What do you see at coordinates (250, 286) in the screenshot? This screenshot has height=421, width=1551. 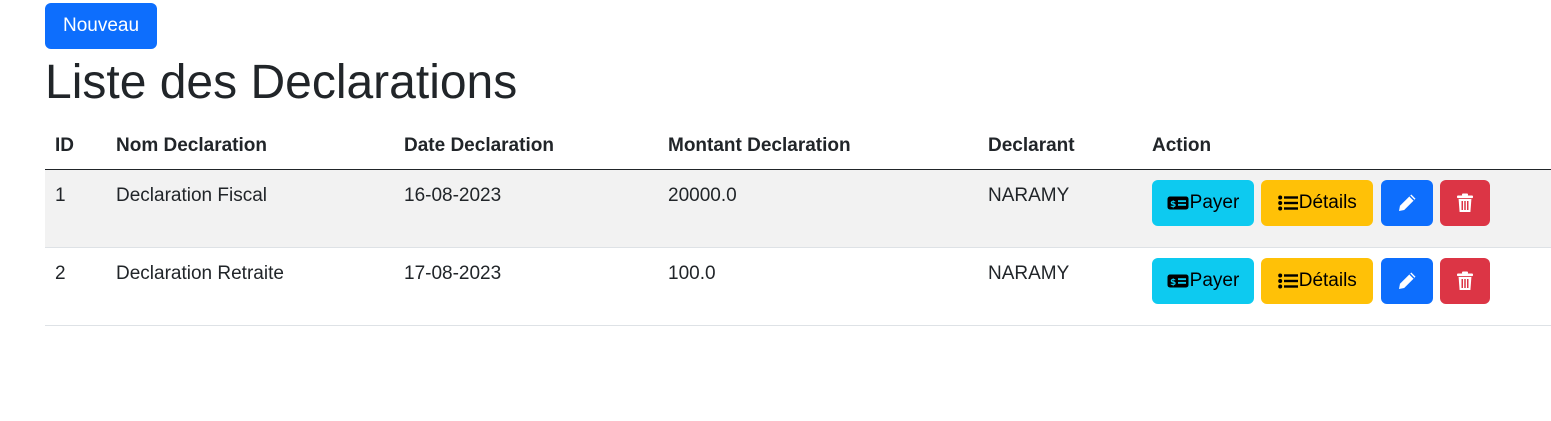 I see `cell-nom: Declaration Retraite` at bounding box center [250, 286].